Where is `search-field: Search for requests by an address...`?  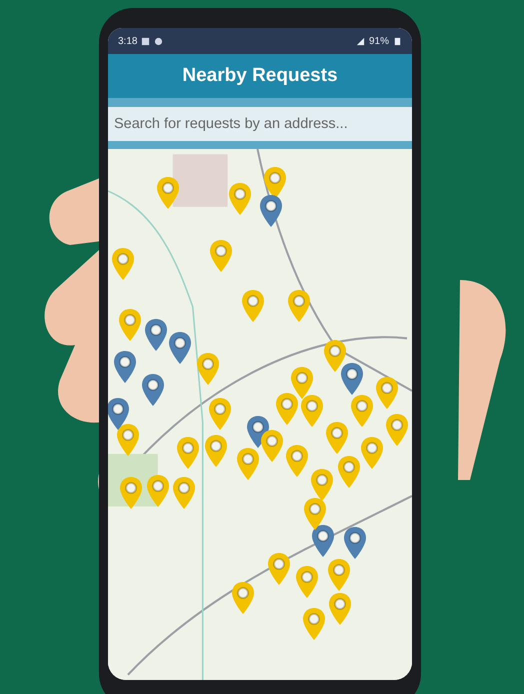
search-field: Search for requests by an address... is located at coordinates (260, 124).